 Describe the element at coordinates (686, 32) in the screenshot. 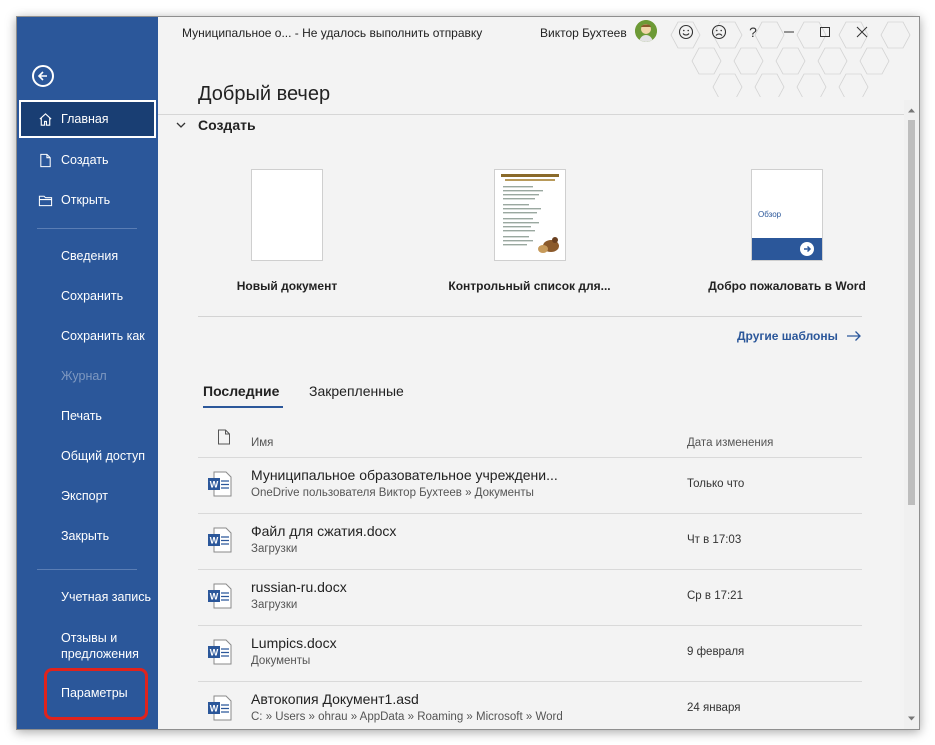

I see `smile-icon` at that location.